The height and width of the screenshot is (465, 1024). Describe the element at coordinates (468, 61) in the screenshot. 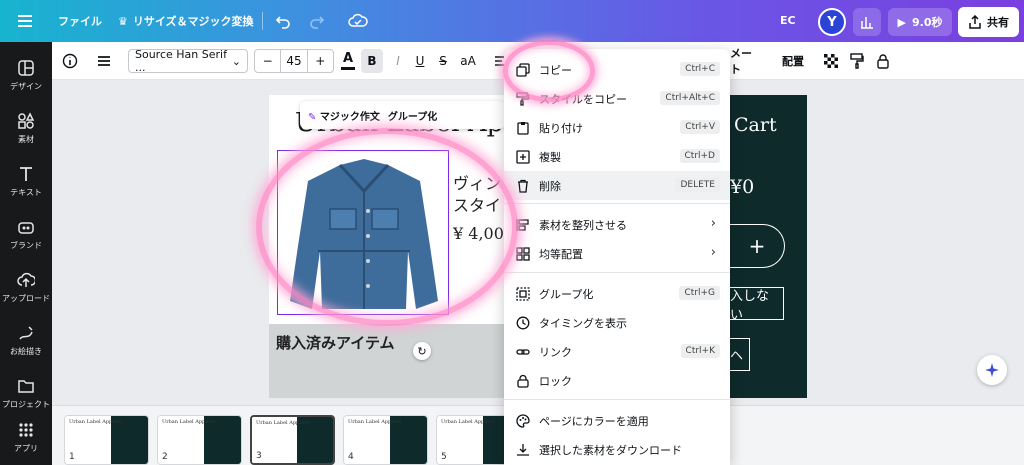

I see `case-button: aA` at that location.